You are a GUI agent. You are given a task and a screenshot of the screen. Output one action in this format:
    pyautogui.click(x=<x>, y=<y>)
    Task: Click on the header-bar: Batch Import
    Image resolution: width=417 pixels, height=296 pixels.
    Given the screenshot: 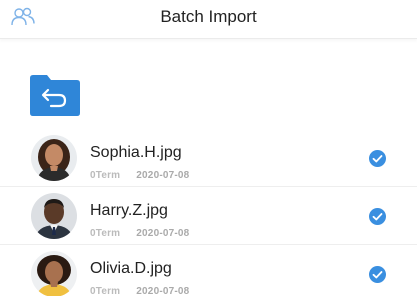 What is the action you would take?
    pyautogui.click(x=208, y=19)
    